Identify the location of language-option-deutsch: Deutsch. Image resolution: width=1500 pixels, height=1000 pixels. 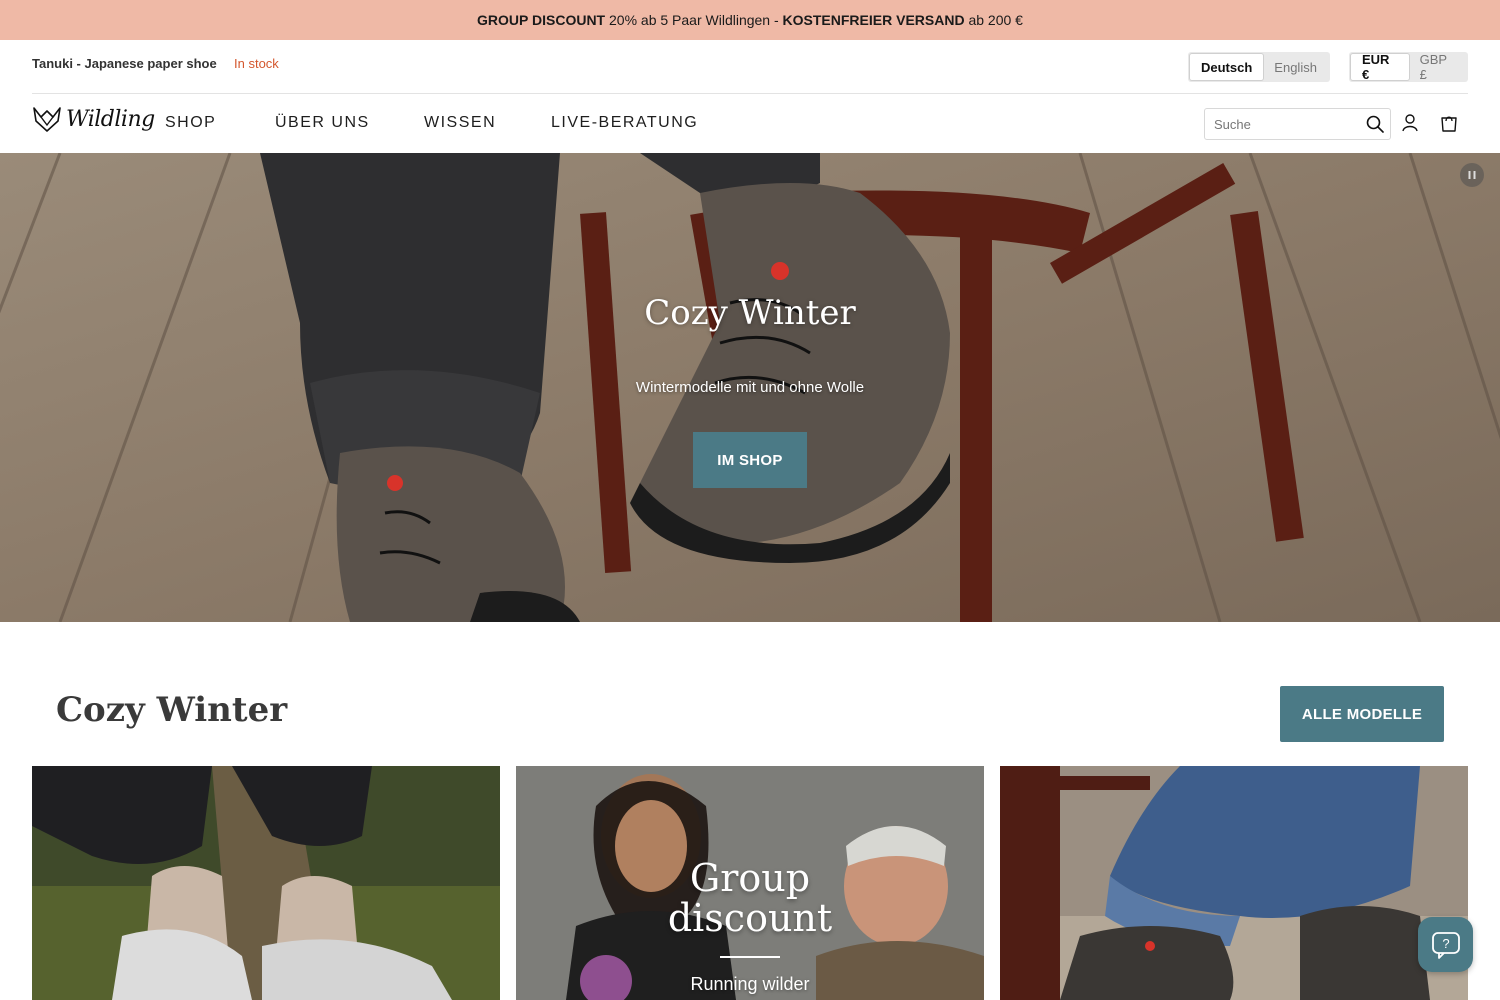
(1227, 67).